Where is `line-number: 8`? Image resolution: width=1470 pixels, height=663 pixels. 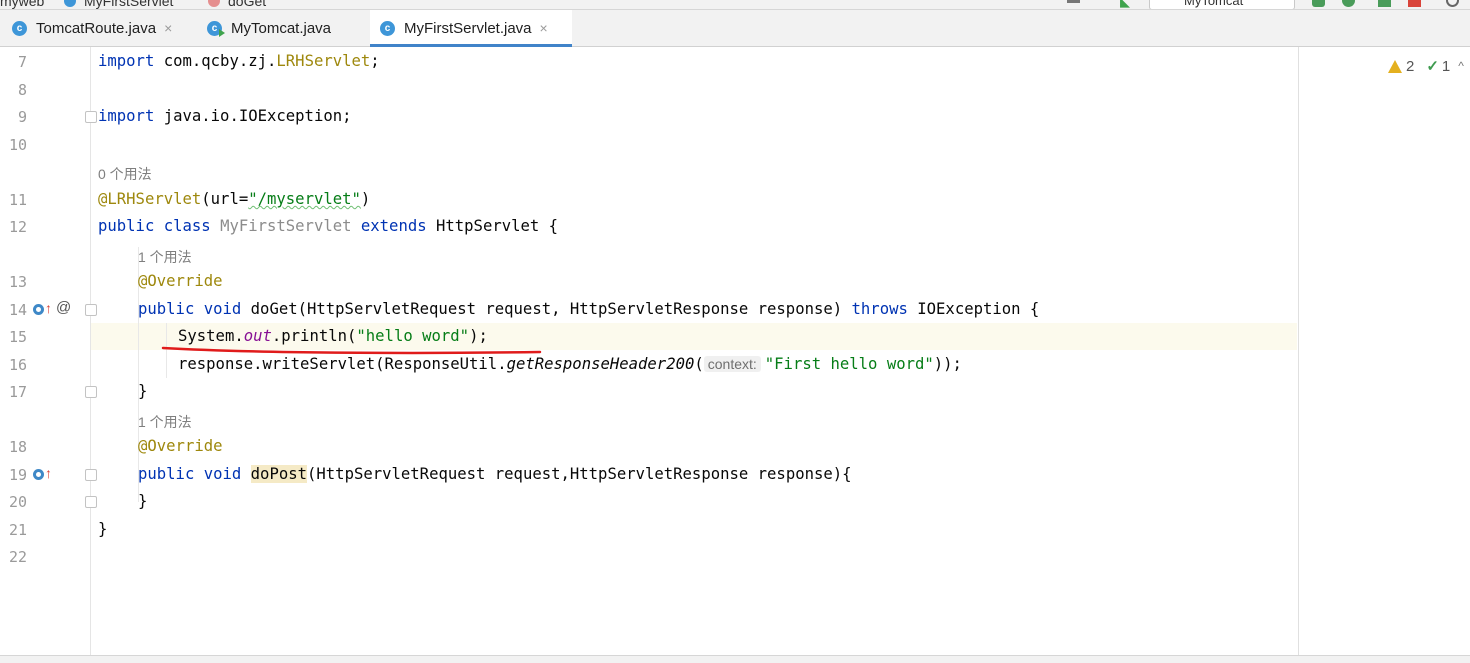
line-number: 8 is located at coordinates (22, 90).